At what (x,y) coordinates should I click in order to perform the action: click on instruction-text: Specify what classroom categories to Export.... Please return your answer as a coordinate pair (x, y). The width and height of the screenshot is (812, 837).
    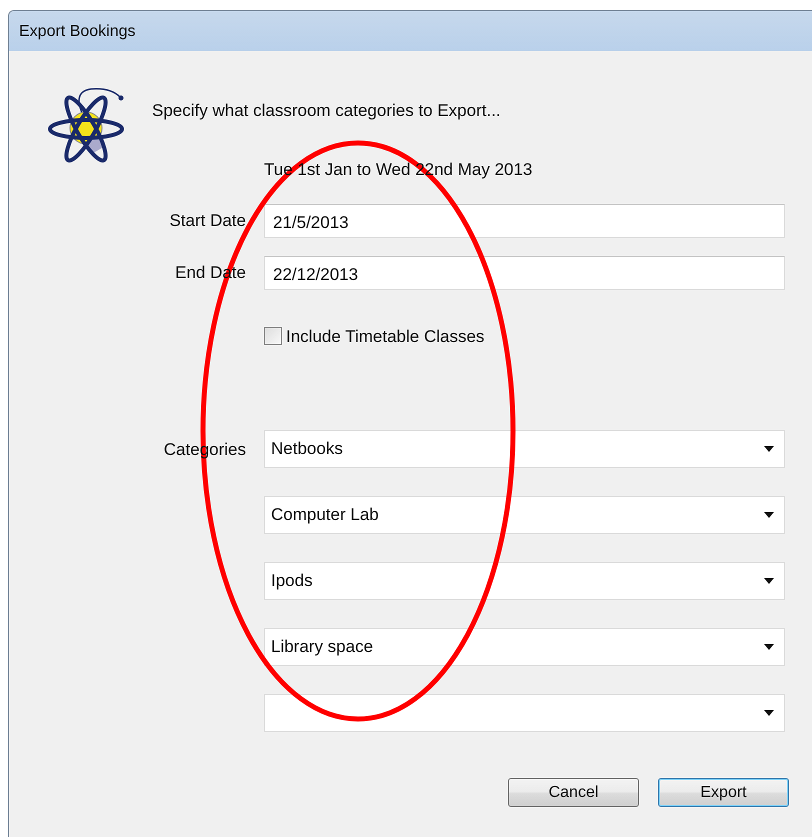
    Looking at the image, I should click on (326, 111).